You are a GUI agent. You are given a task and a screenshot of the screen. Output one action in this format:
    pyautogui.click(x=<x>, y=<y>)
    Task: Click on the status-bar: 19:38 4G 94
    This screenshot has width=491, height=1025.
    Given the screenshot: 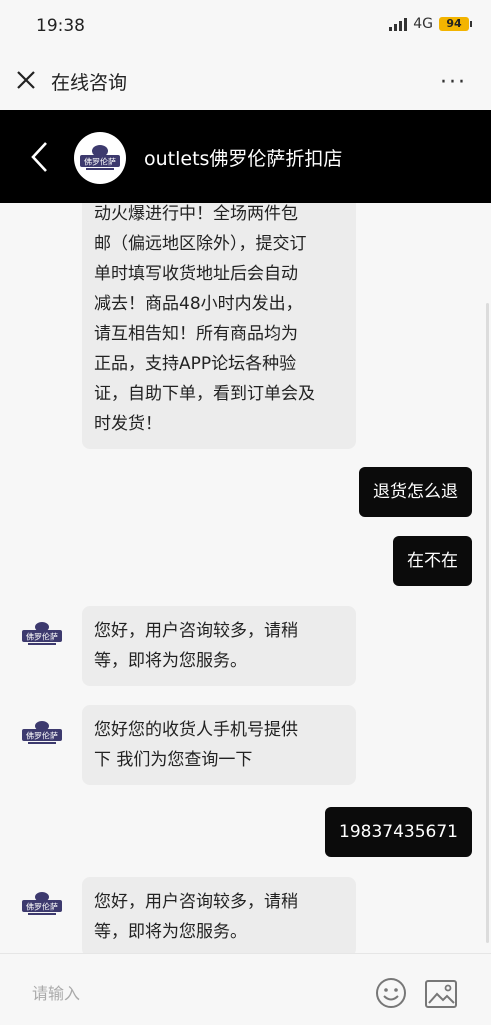 What is the action you would take?
    pyautogui.click(x=245, y=26)
    